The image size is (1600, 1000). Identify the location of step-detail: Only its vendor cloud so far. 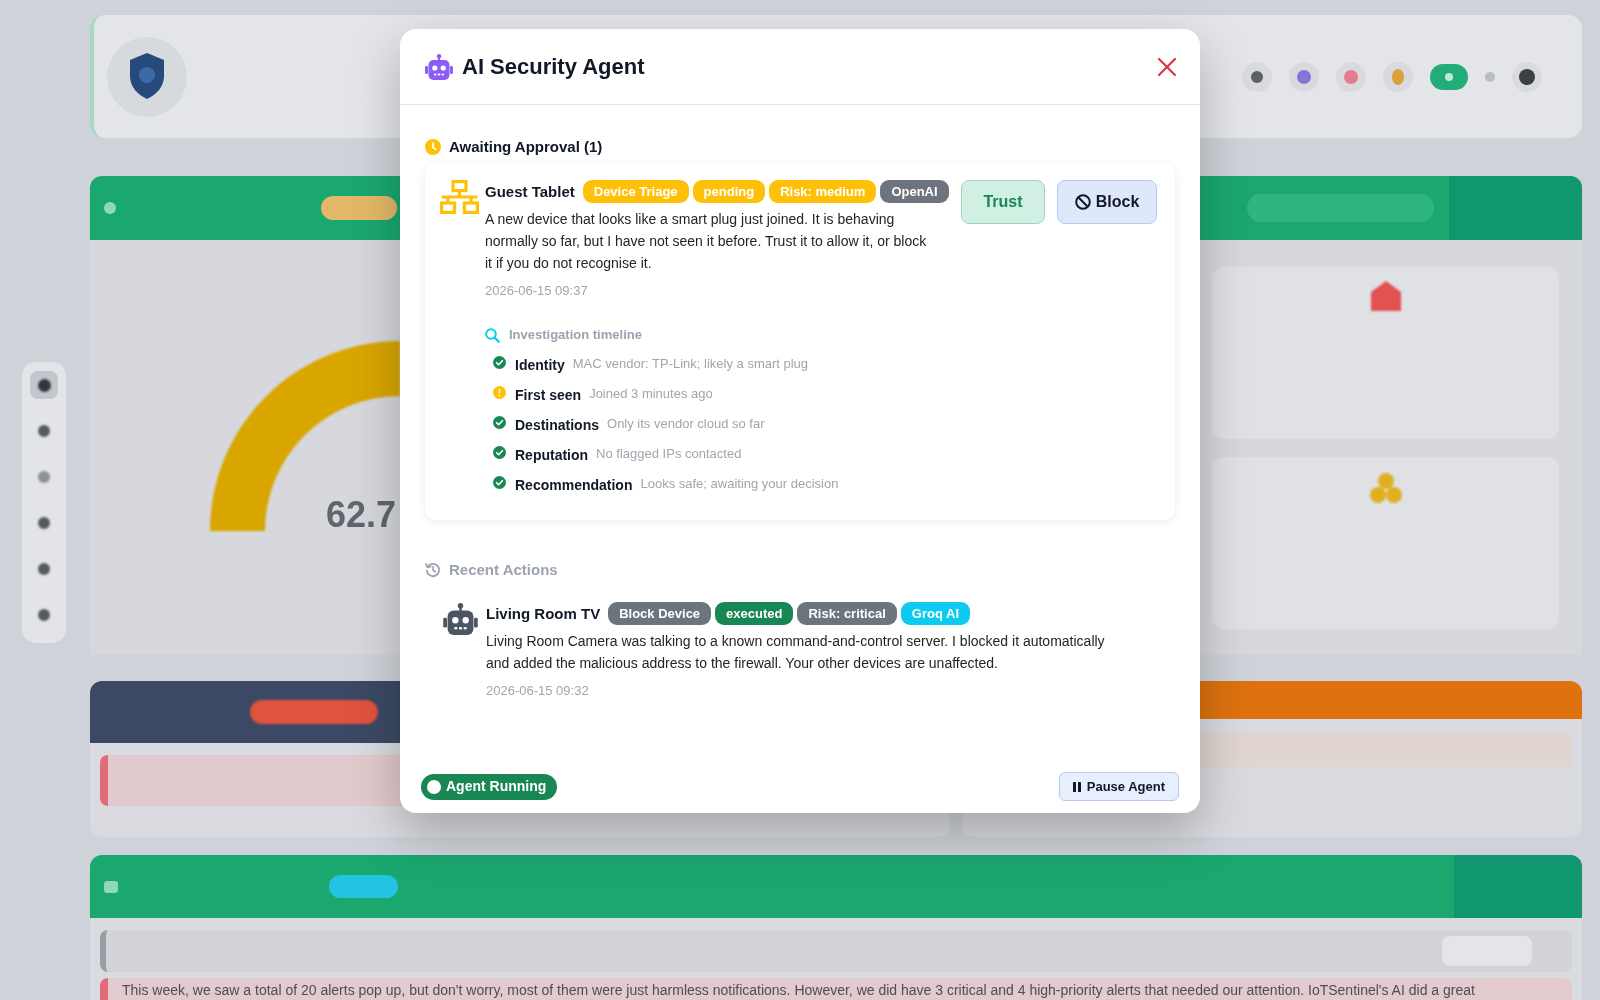
(686, 423).